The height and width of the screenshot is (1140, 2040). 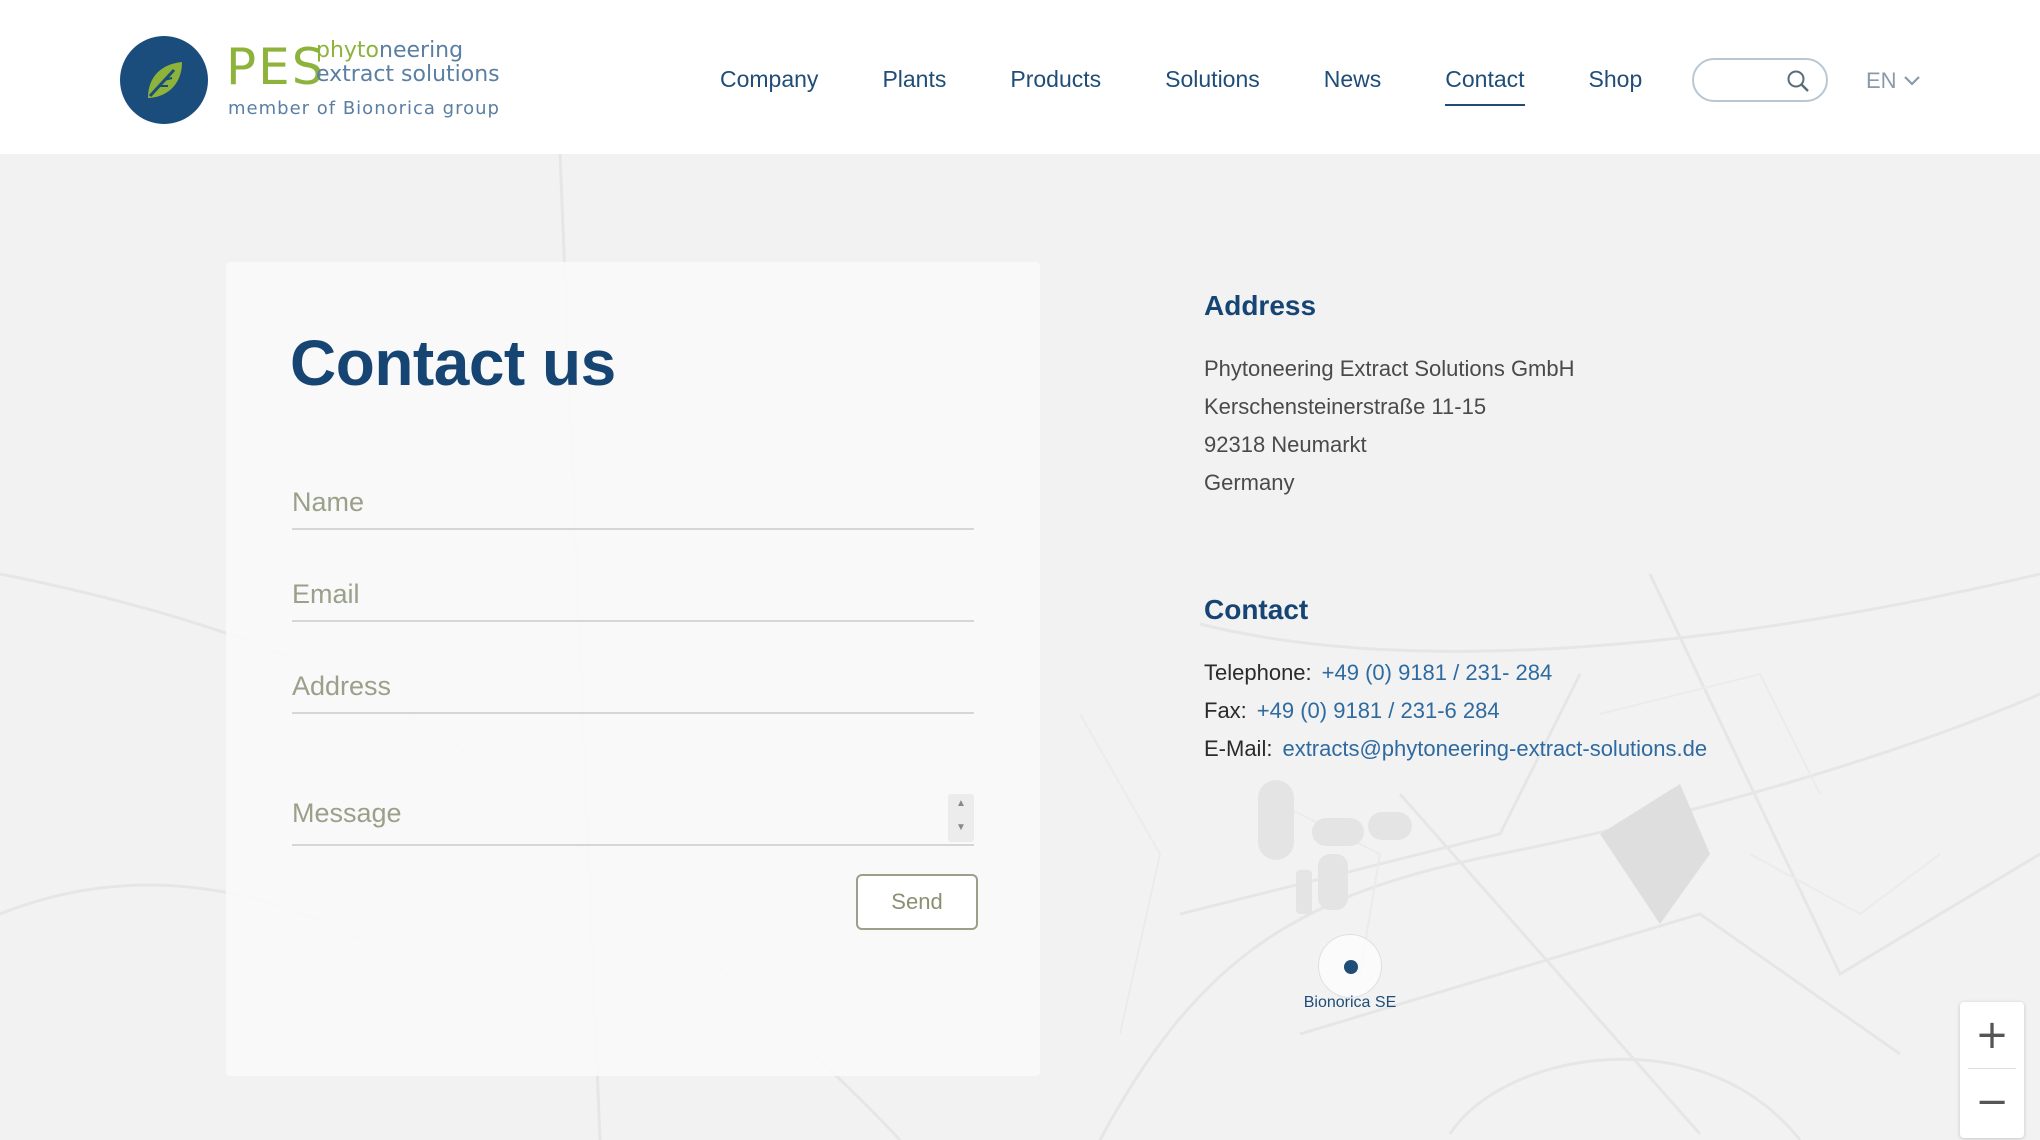 I want to click on search-input, so click(x=1750, y=80).